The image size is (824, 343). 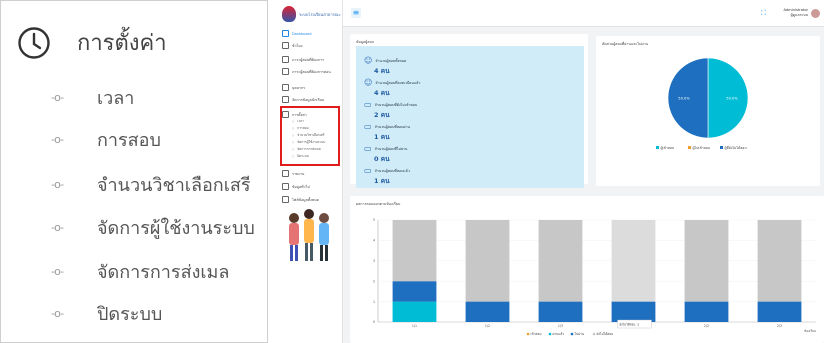 I want to click on user-info: Administrator ผู้ดูแลระบบ, so click(x=796, y=13).